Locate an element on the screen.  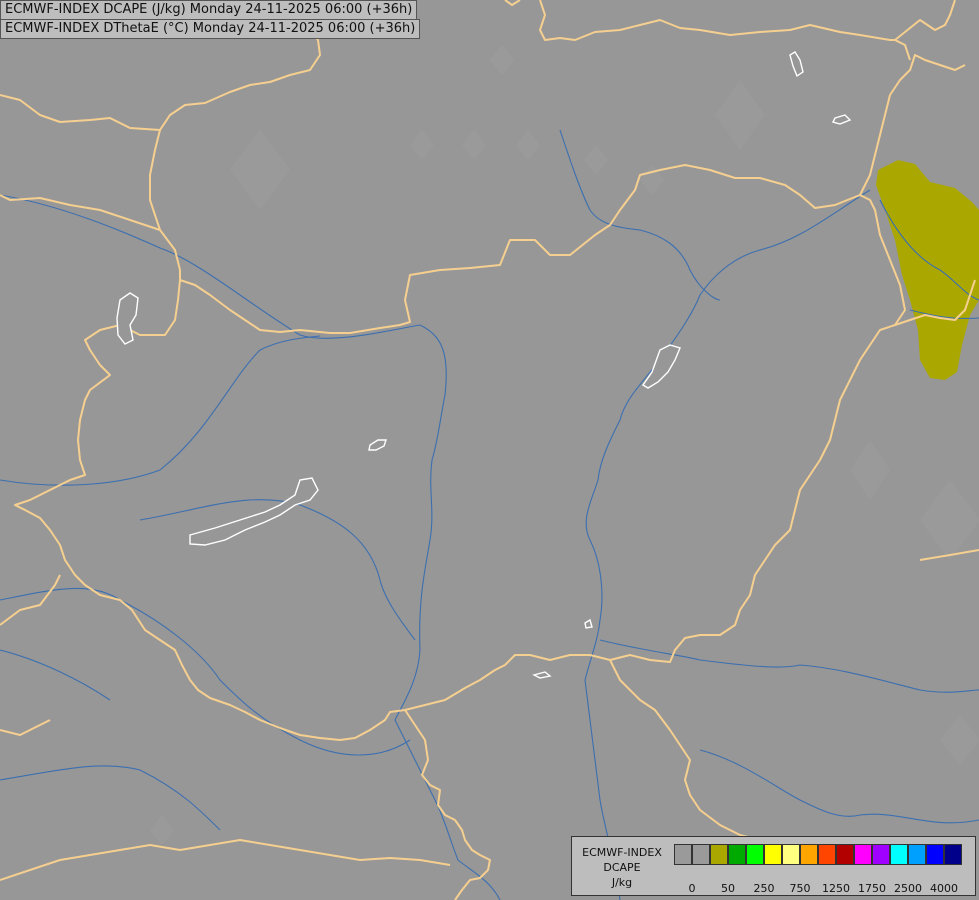
legend-tick-label: 4000 is located at coordinates (944, 888).